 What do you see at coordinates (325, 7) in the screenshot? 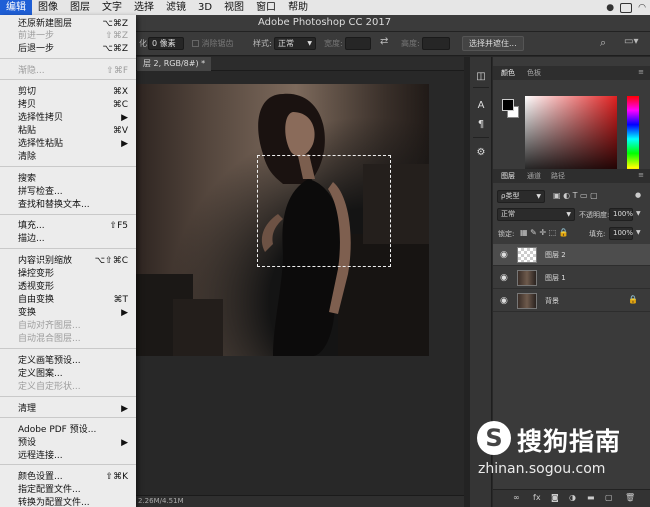
I see `menubar: 编辑 图像 图层 文字 选择 滤镜 3D 视图 窗口 帮助 ● ◠` at bounding box center [325, 7].